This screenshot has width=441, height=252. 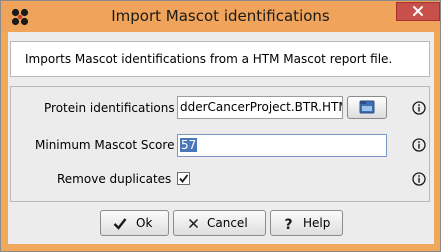 I want to click on x-icon, so click(x=193, y=223).